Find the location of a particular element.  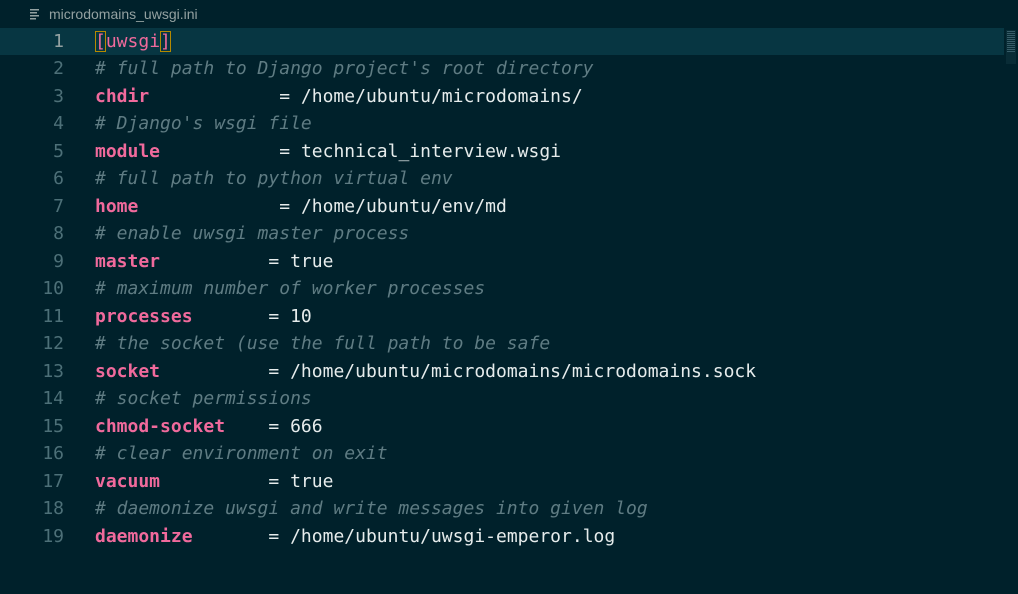

code-line: 3 chdir = /home/ubuntu/microdomains/ is located at coordinates (502, 97).